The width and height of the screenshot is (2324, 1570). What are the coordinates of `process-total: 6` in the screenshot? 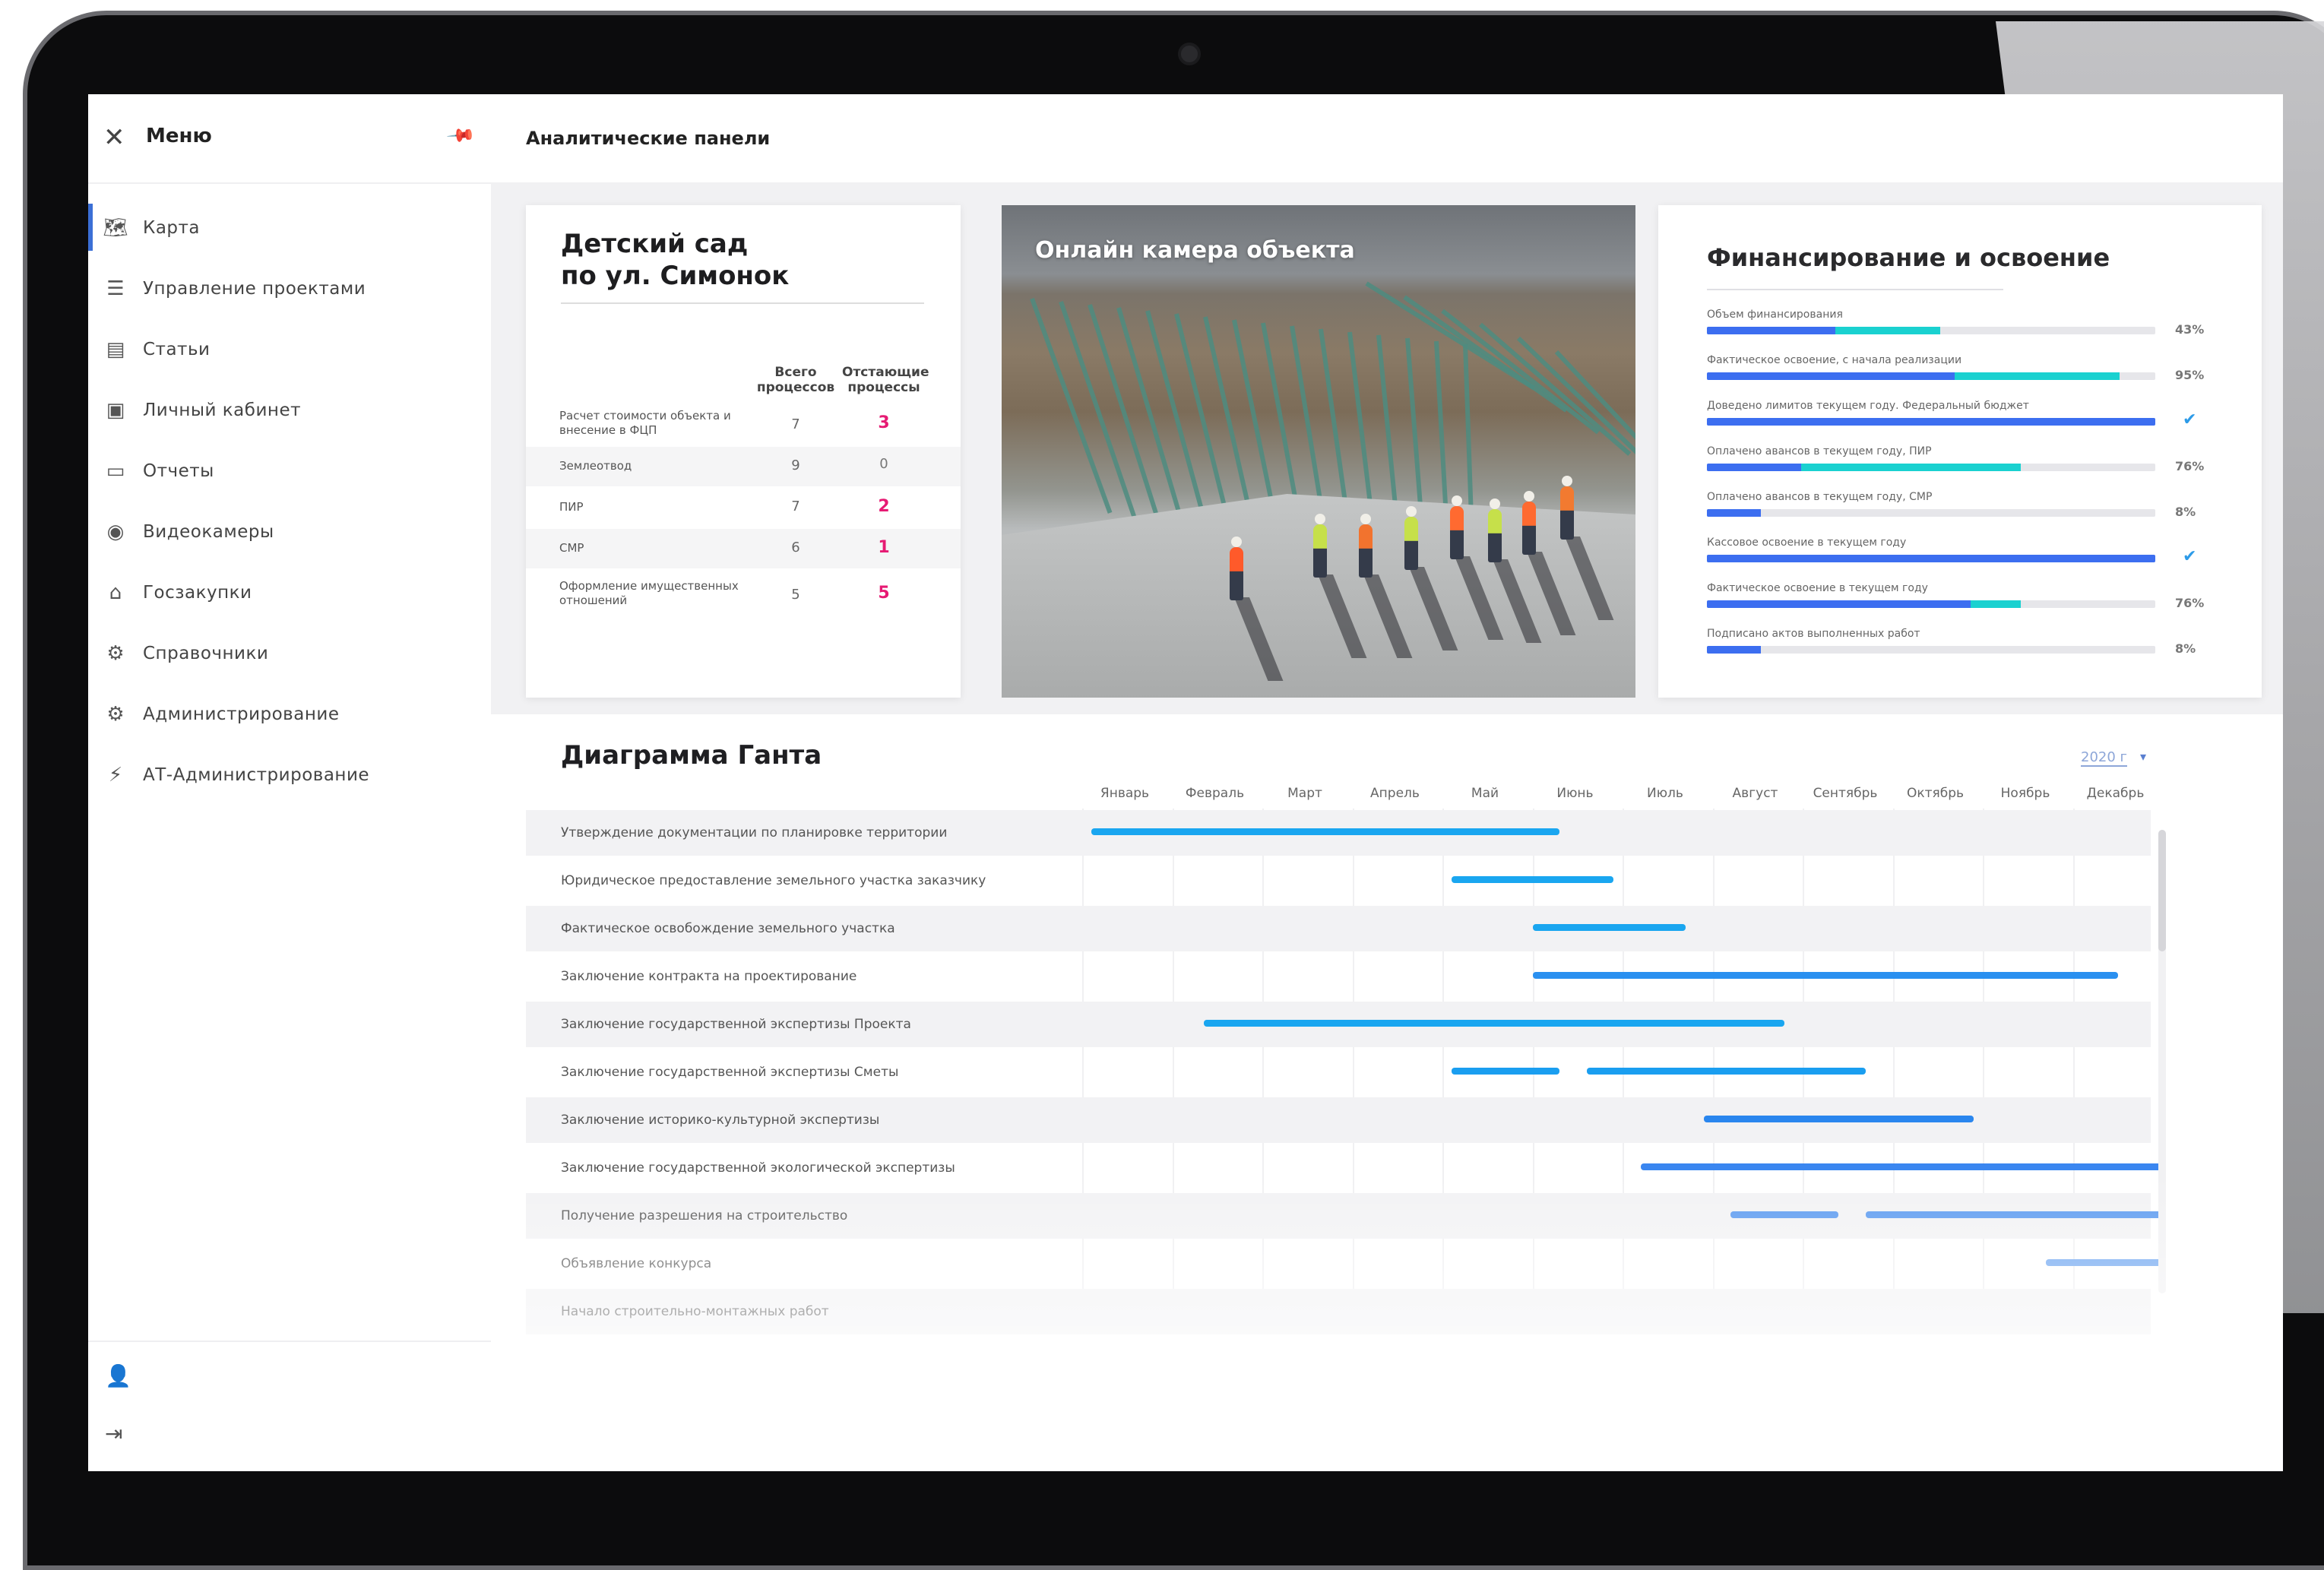 It's located at (795, 548).